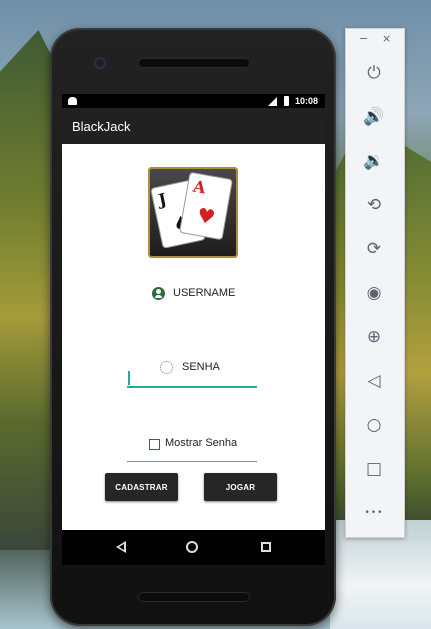 The width and height of the screenshot is (431, 629). I want to click on nav-home-icon, so click(192, 547).